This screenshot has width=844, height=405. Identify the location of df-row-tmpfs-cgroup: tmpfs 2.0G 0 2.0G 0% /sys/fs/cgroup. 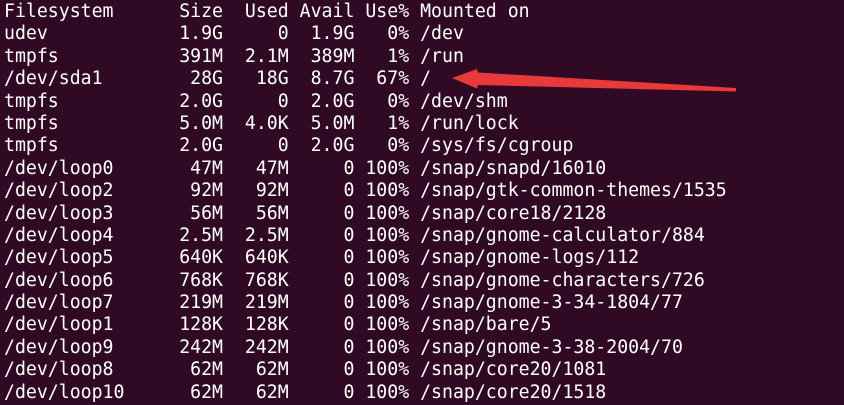
(289, 146).